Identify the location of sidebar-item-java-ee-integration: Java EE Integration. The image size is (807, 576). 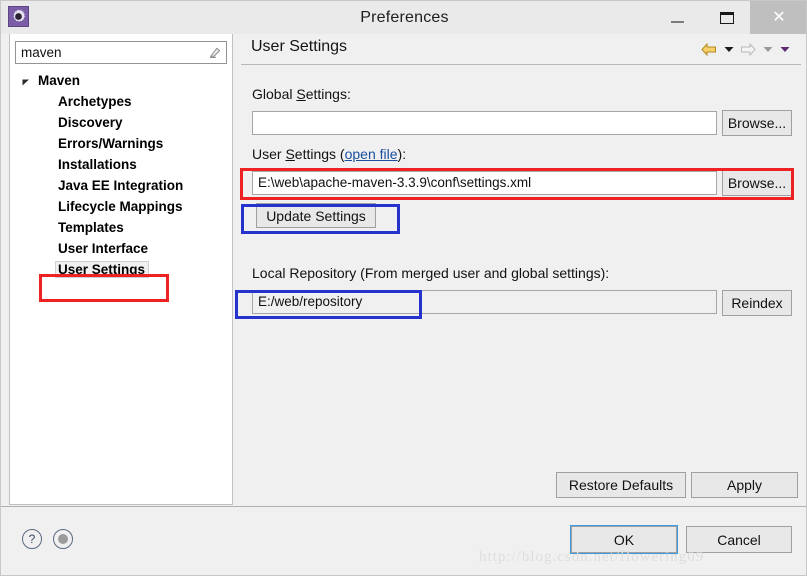
(122, 185).